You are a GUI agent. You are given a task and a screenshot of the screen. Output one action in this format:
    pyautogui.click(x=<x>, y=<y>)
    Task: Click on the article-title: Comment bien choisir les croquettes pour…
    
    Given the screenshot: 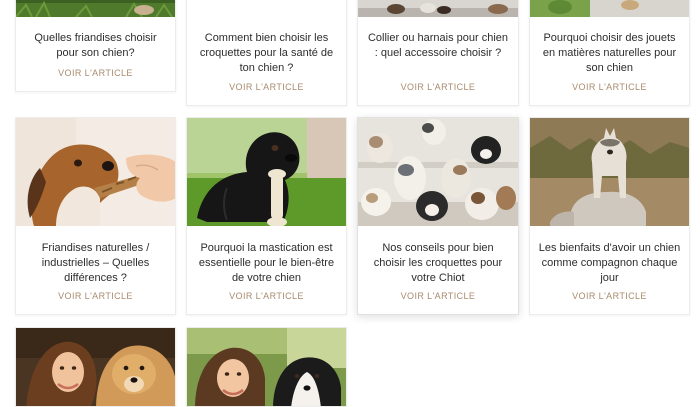 What is the action you would take?
    pyautogui.click(x=266, y=53)
    